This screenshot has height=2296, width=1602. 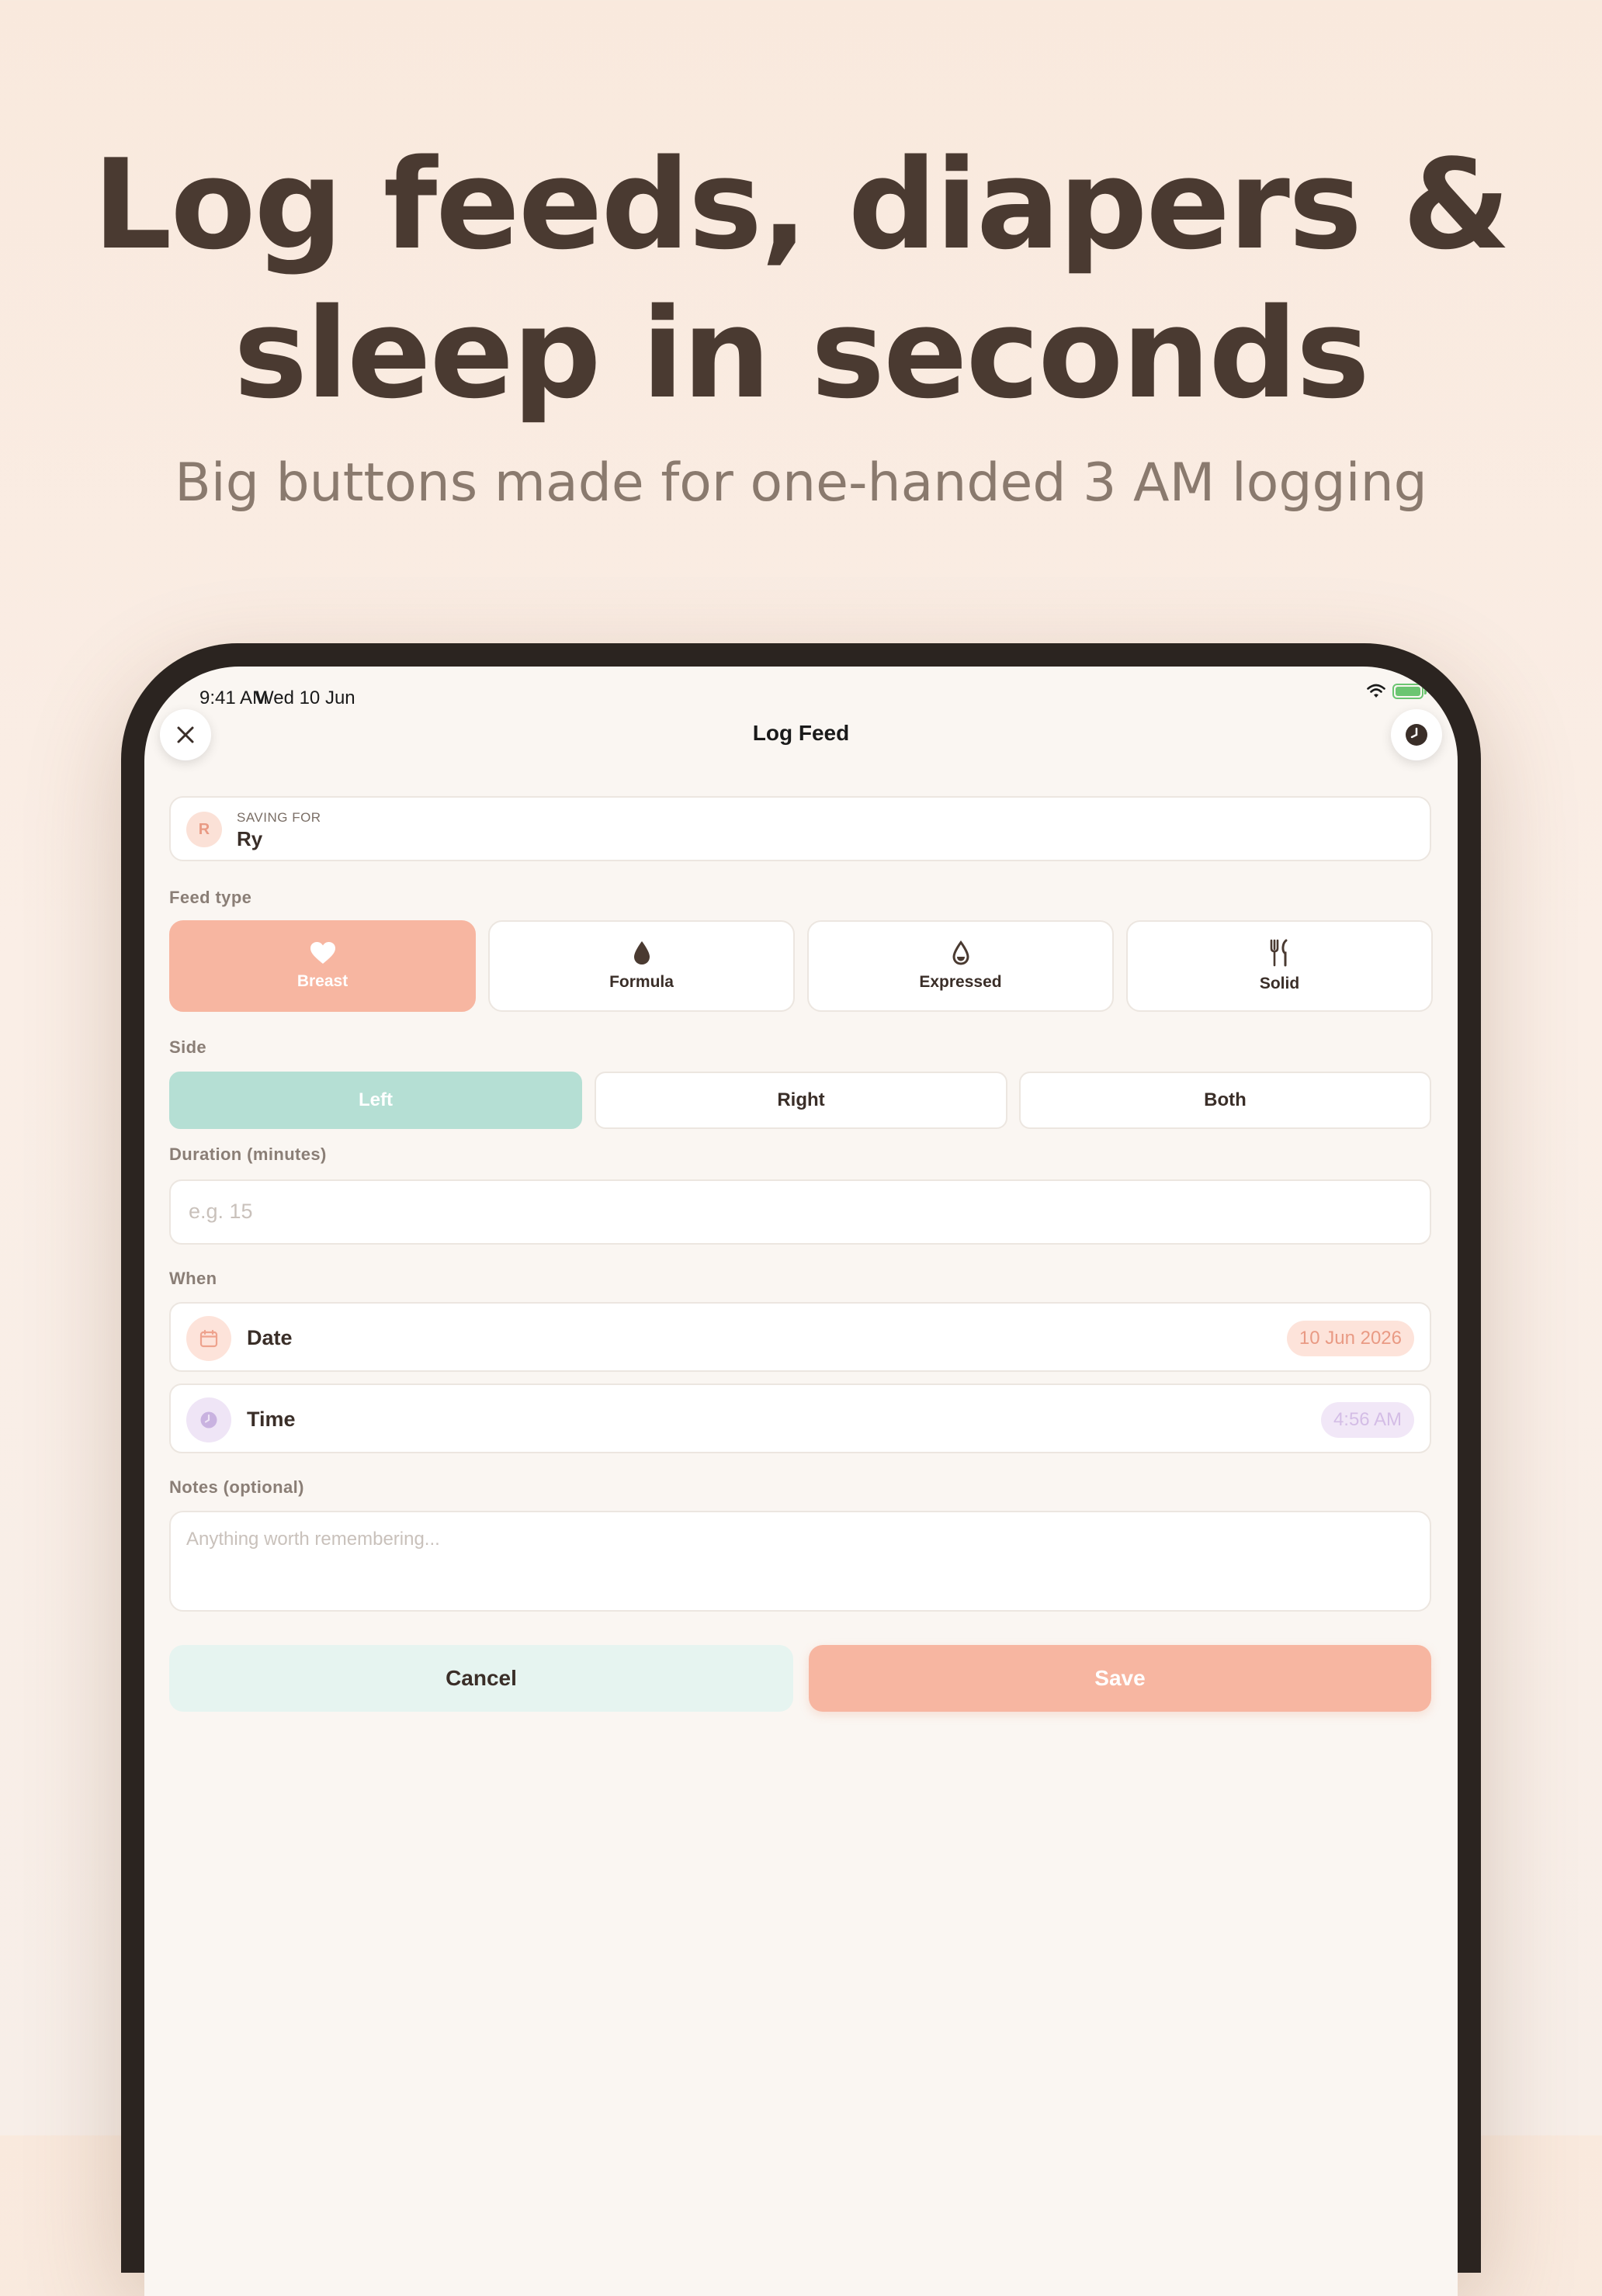 I want to click on feed-type-breast-label: Breast, so click(x=322, y=981).